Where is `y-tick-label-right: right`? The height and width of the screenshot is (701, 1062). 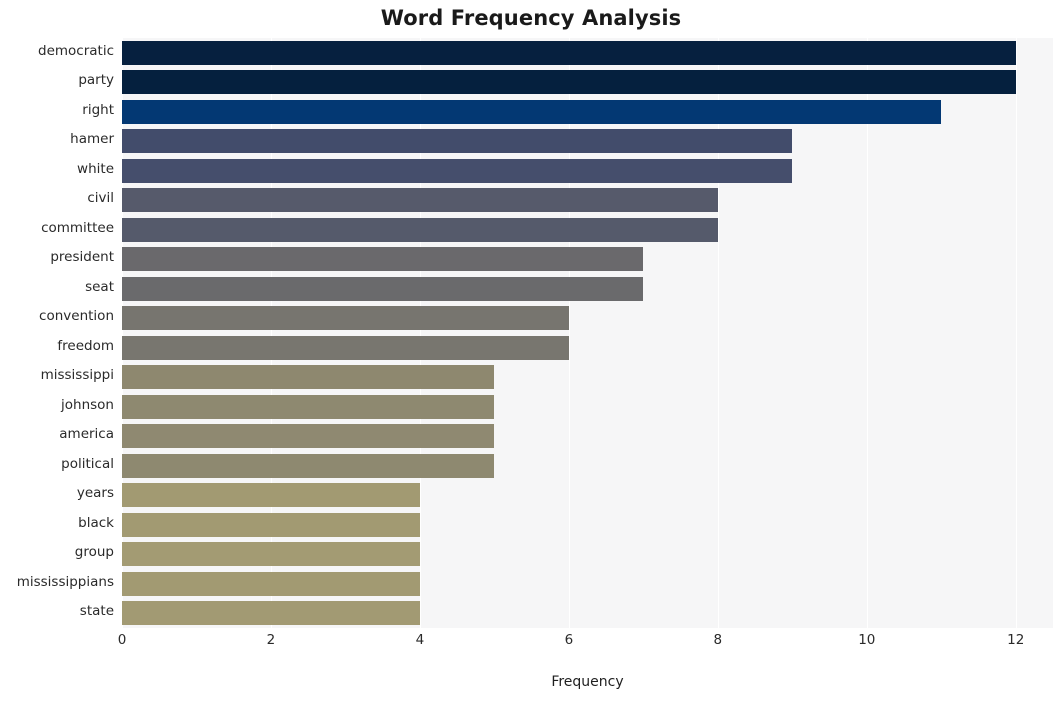 y-tick-label-right: right is located at coordinates (98, 109).